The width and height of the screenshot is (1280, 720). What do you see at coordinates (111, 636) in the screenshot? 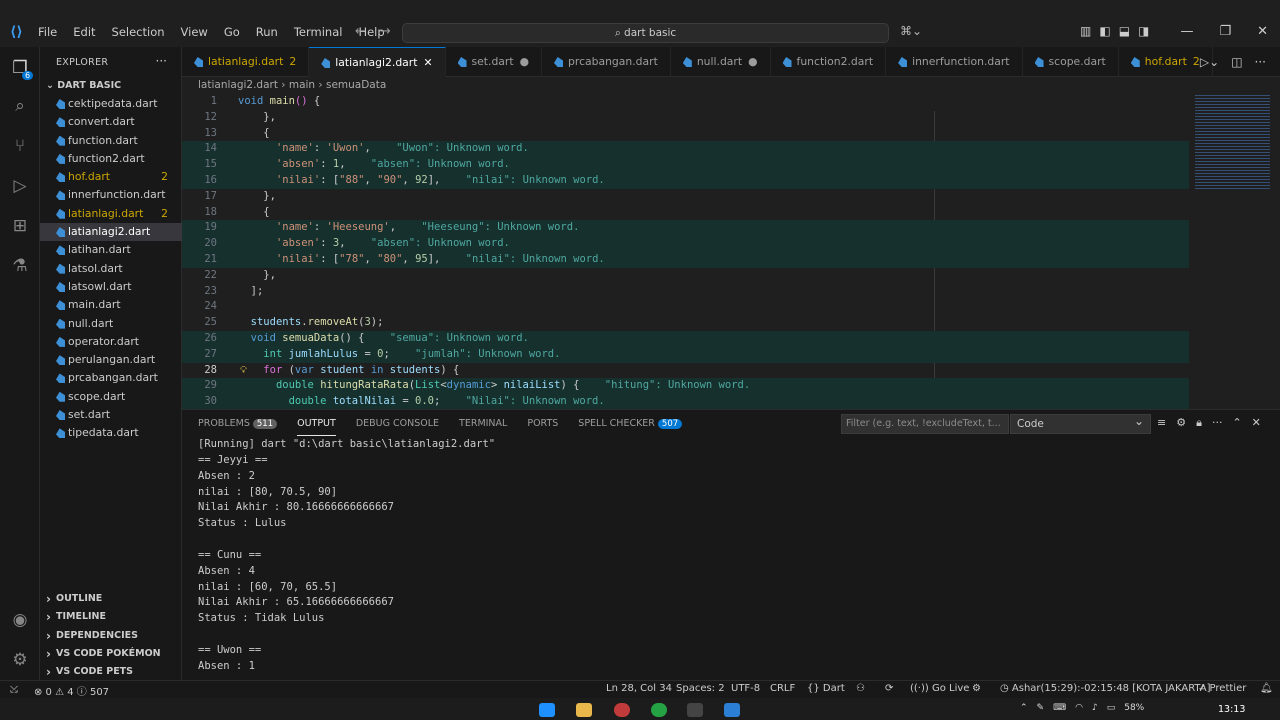
I see `section-dependencies: DEPENDENCIES` at bounding box center [111, 636].